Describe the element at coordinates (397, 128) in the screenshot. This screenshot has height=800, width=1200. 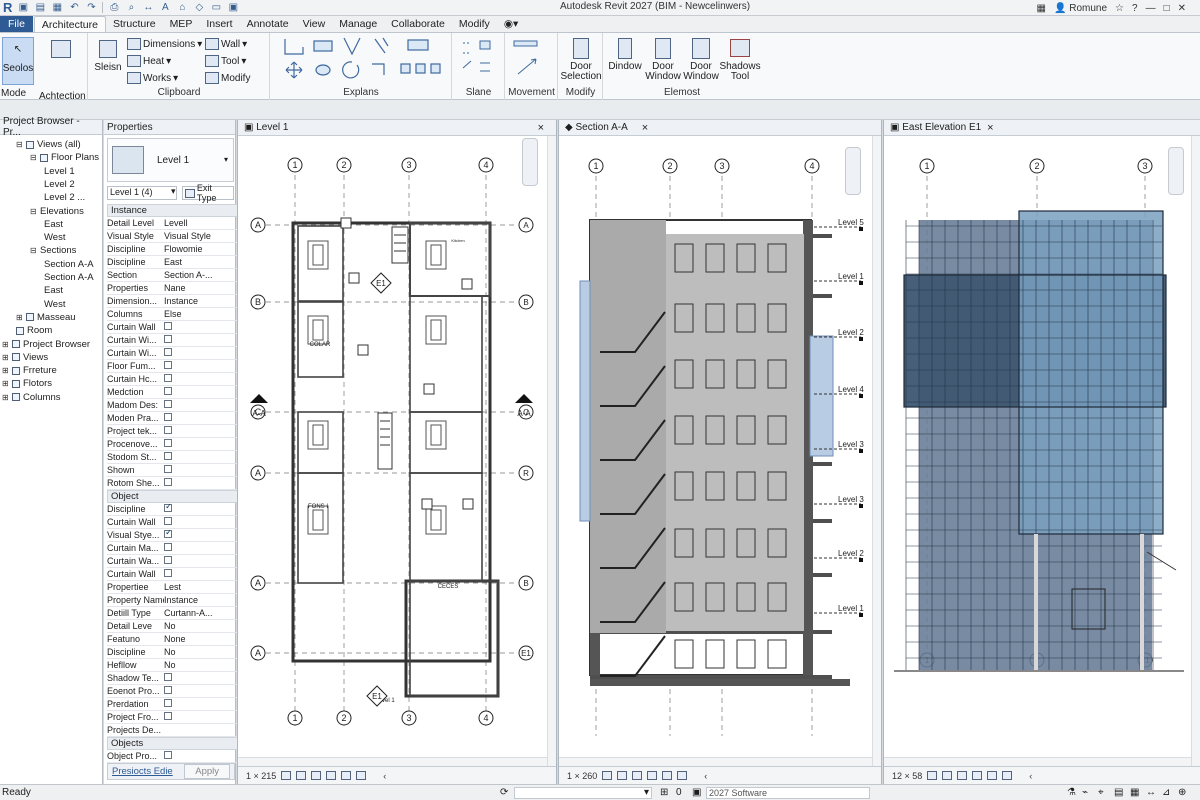
I see `level-1-tab: ▣ Level 1 ×` at that location.